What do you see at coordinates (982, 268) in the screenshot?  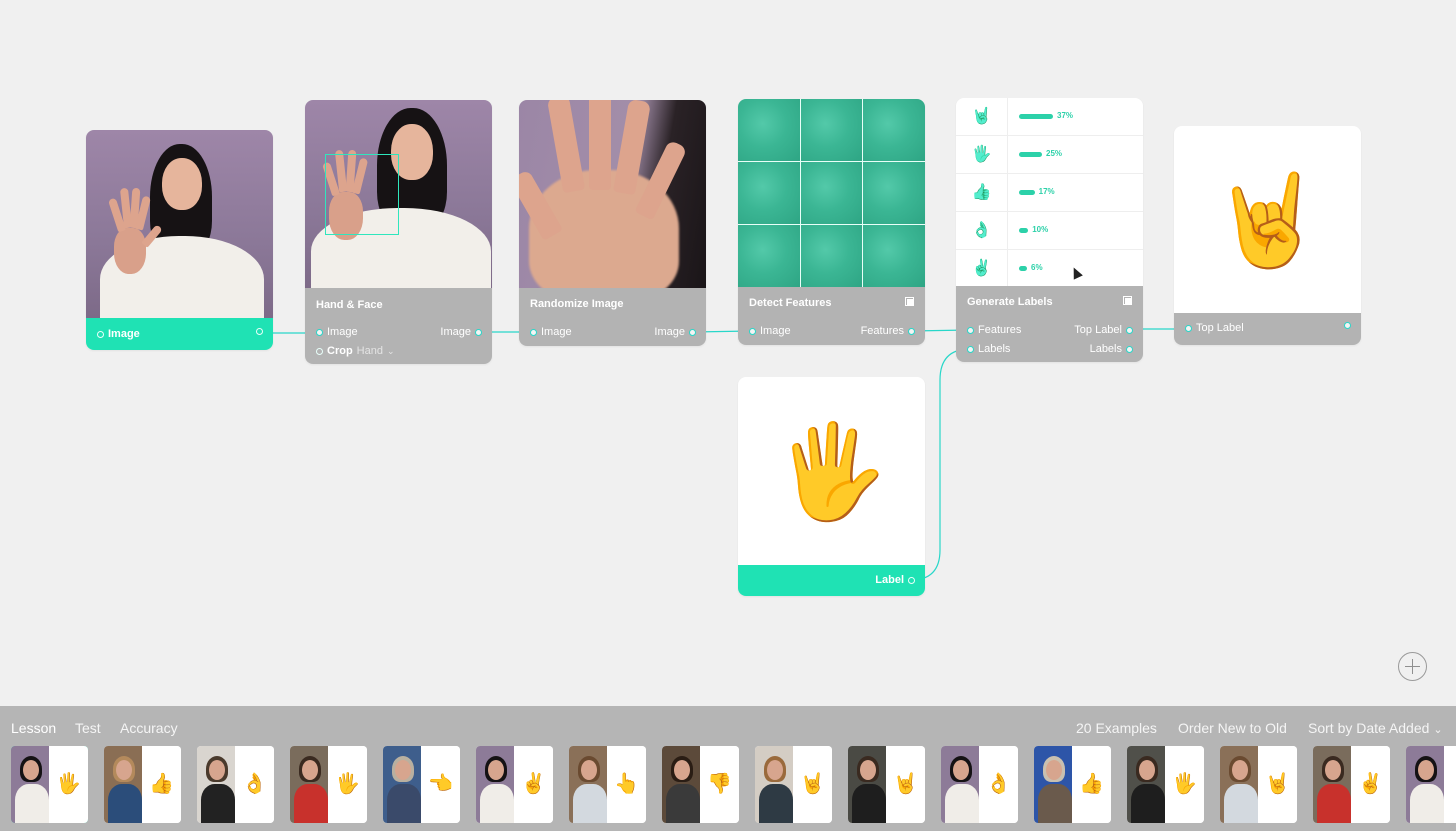 I see `gesture-icon: ✌` at bounding box center [982, 268].